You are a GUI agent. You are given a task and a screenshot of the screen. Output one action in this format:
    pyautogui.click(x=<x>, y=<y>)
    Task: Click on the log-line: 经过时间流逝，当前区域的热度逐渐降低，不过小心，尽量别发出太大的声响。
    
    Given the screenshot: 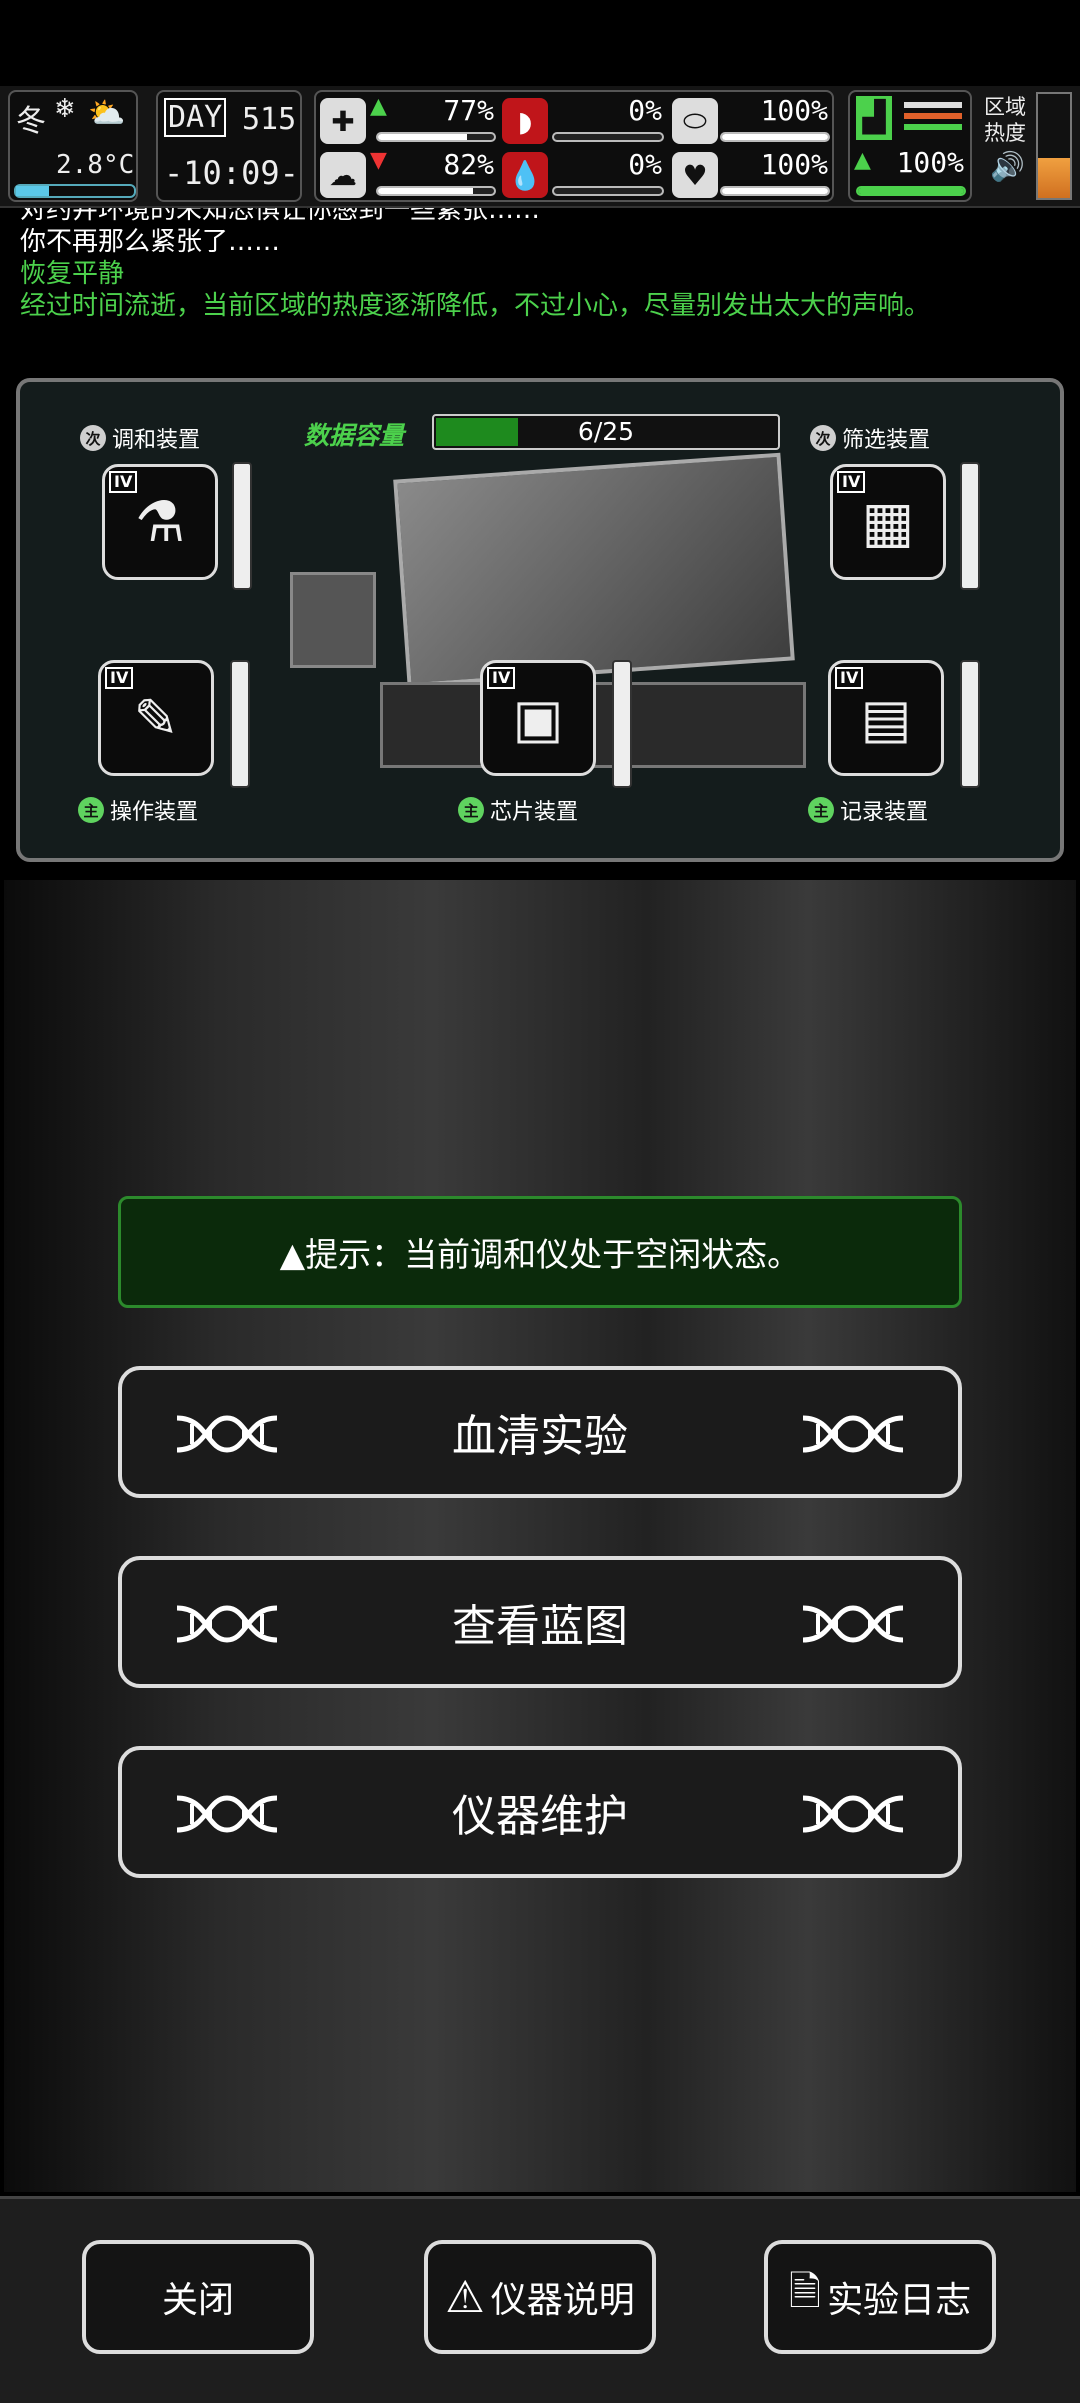 What is the action you would take?
    pyautogui.click(x=475, y=306)
    